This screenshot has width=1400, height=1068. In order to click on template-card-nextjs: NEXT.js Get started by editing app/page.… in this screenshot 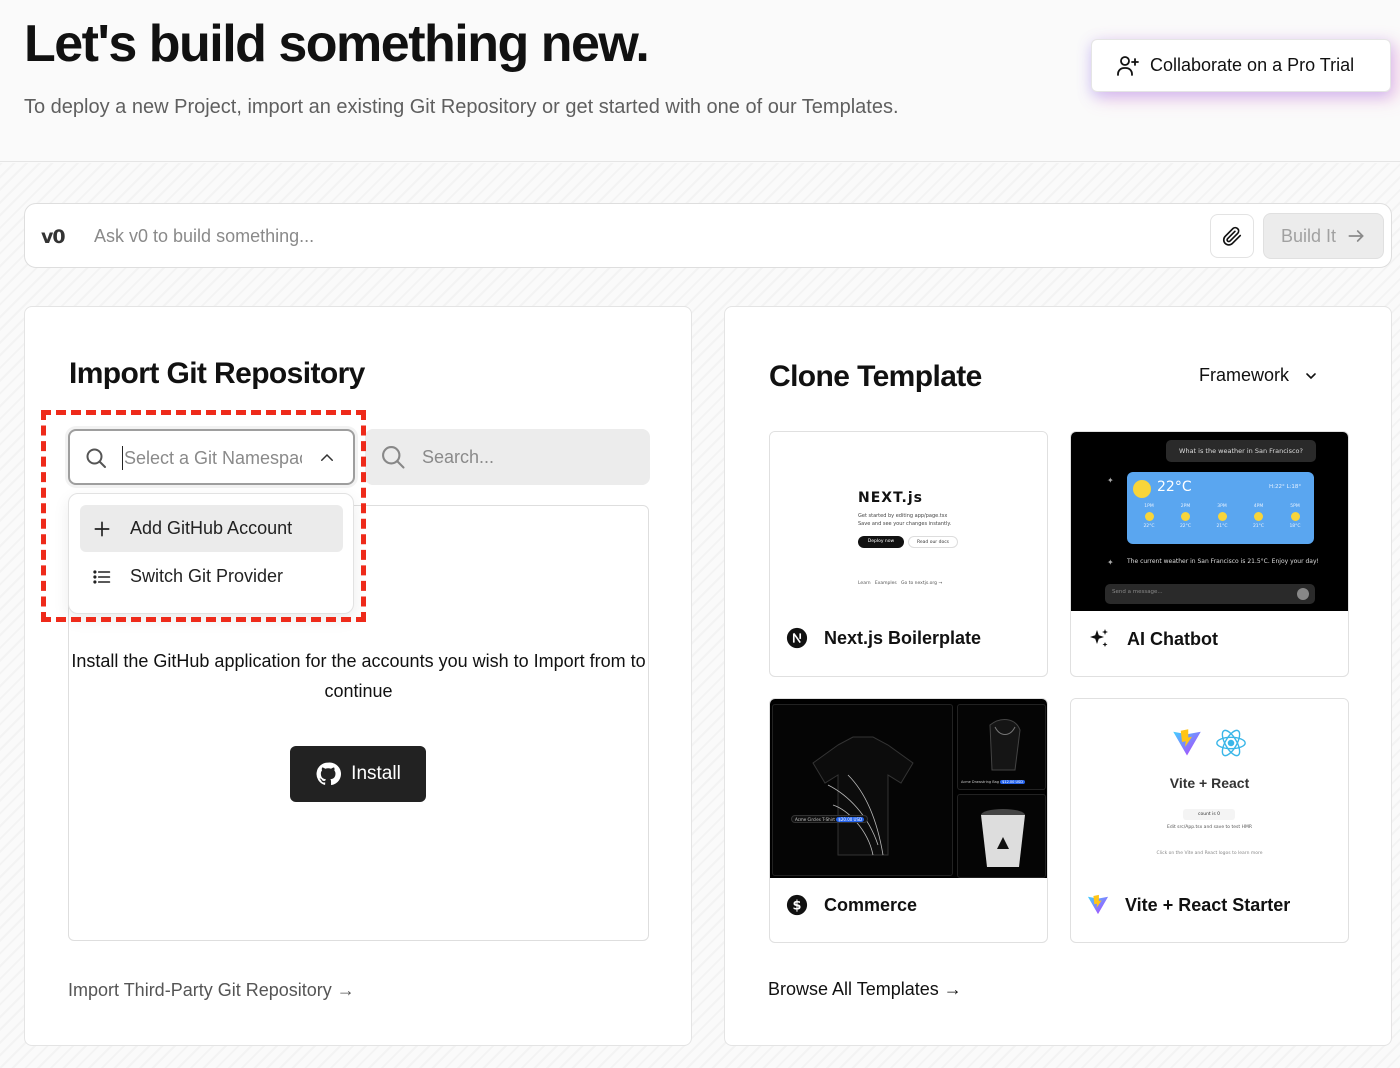, I will do `click(908, 554)`.